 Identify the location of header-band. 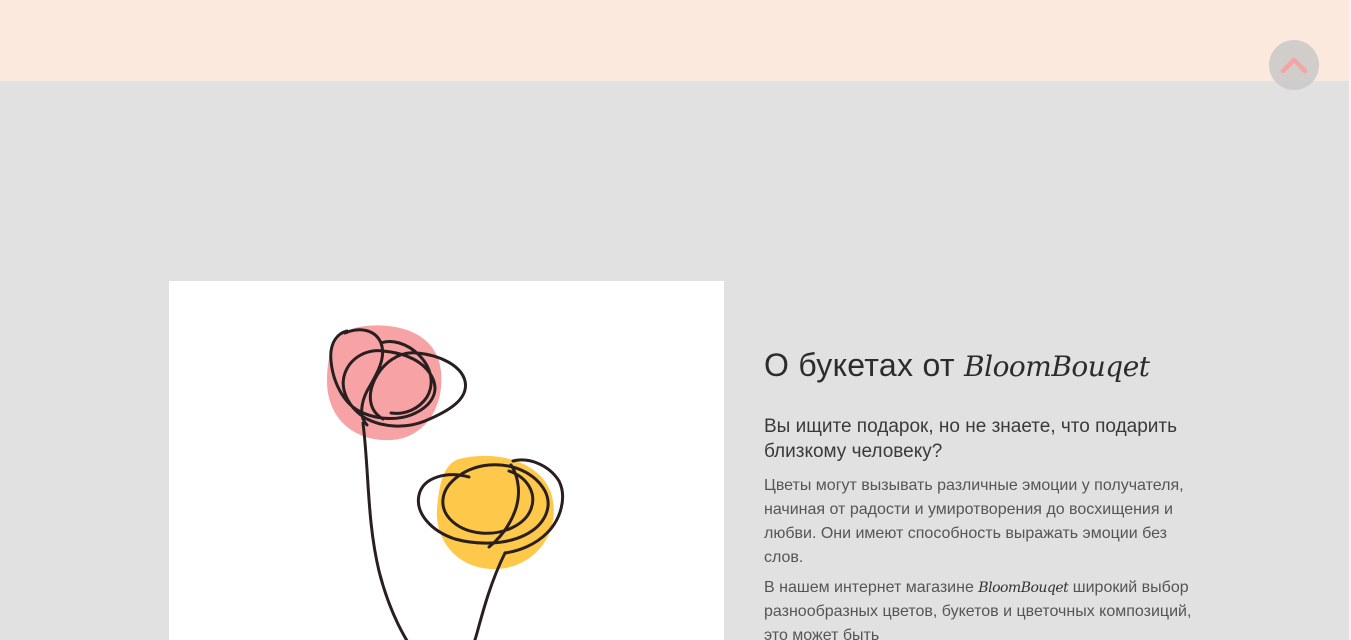
(675, 40).